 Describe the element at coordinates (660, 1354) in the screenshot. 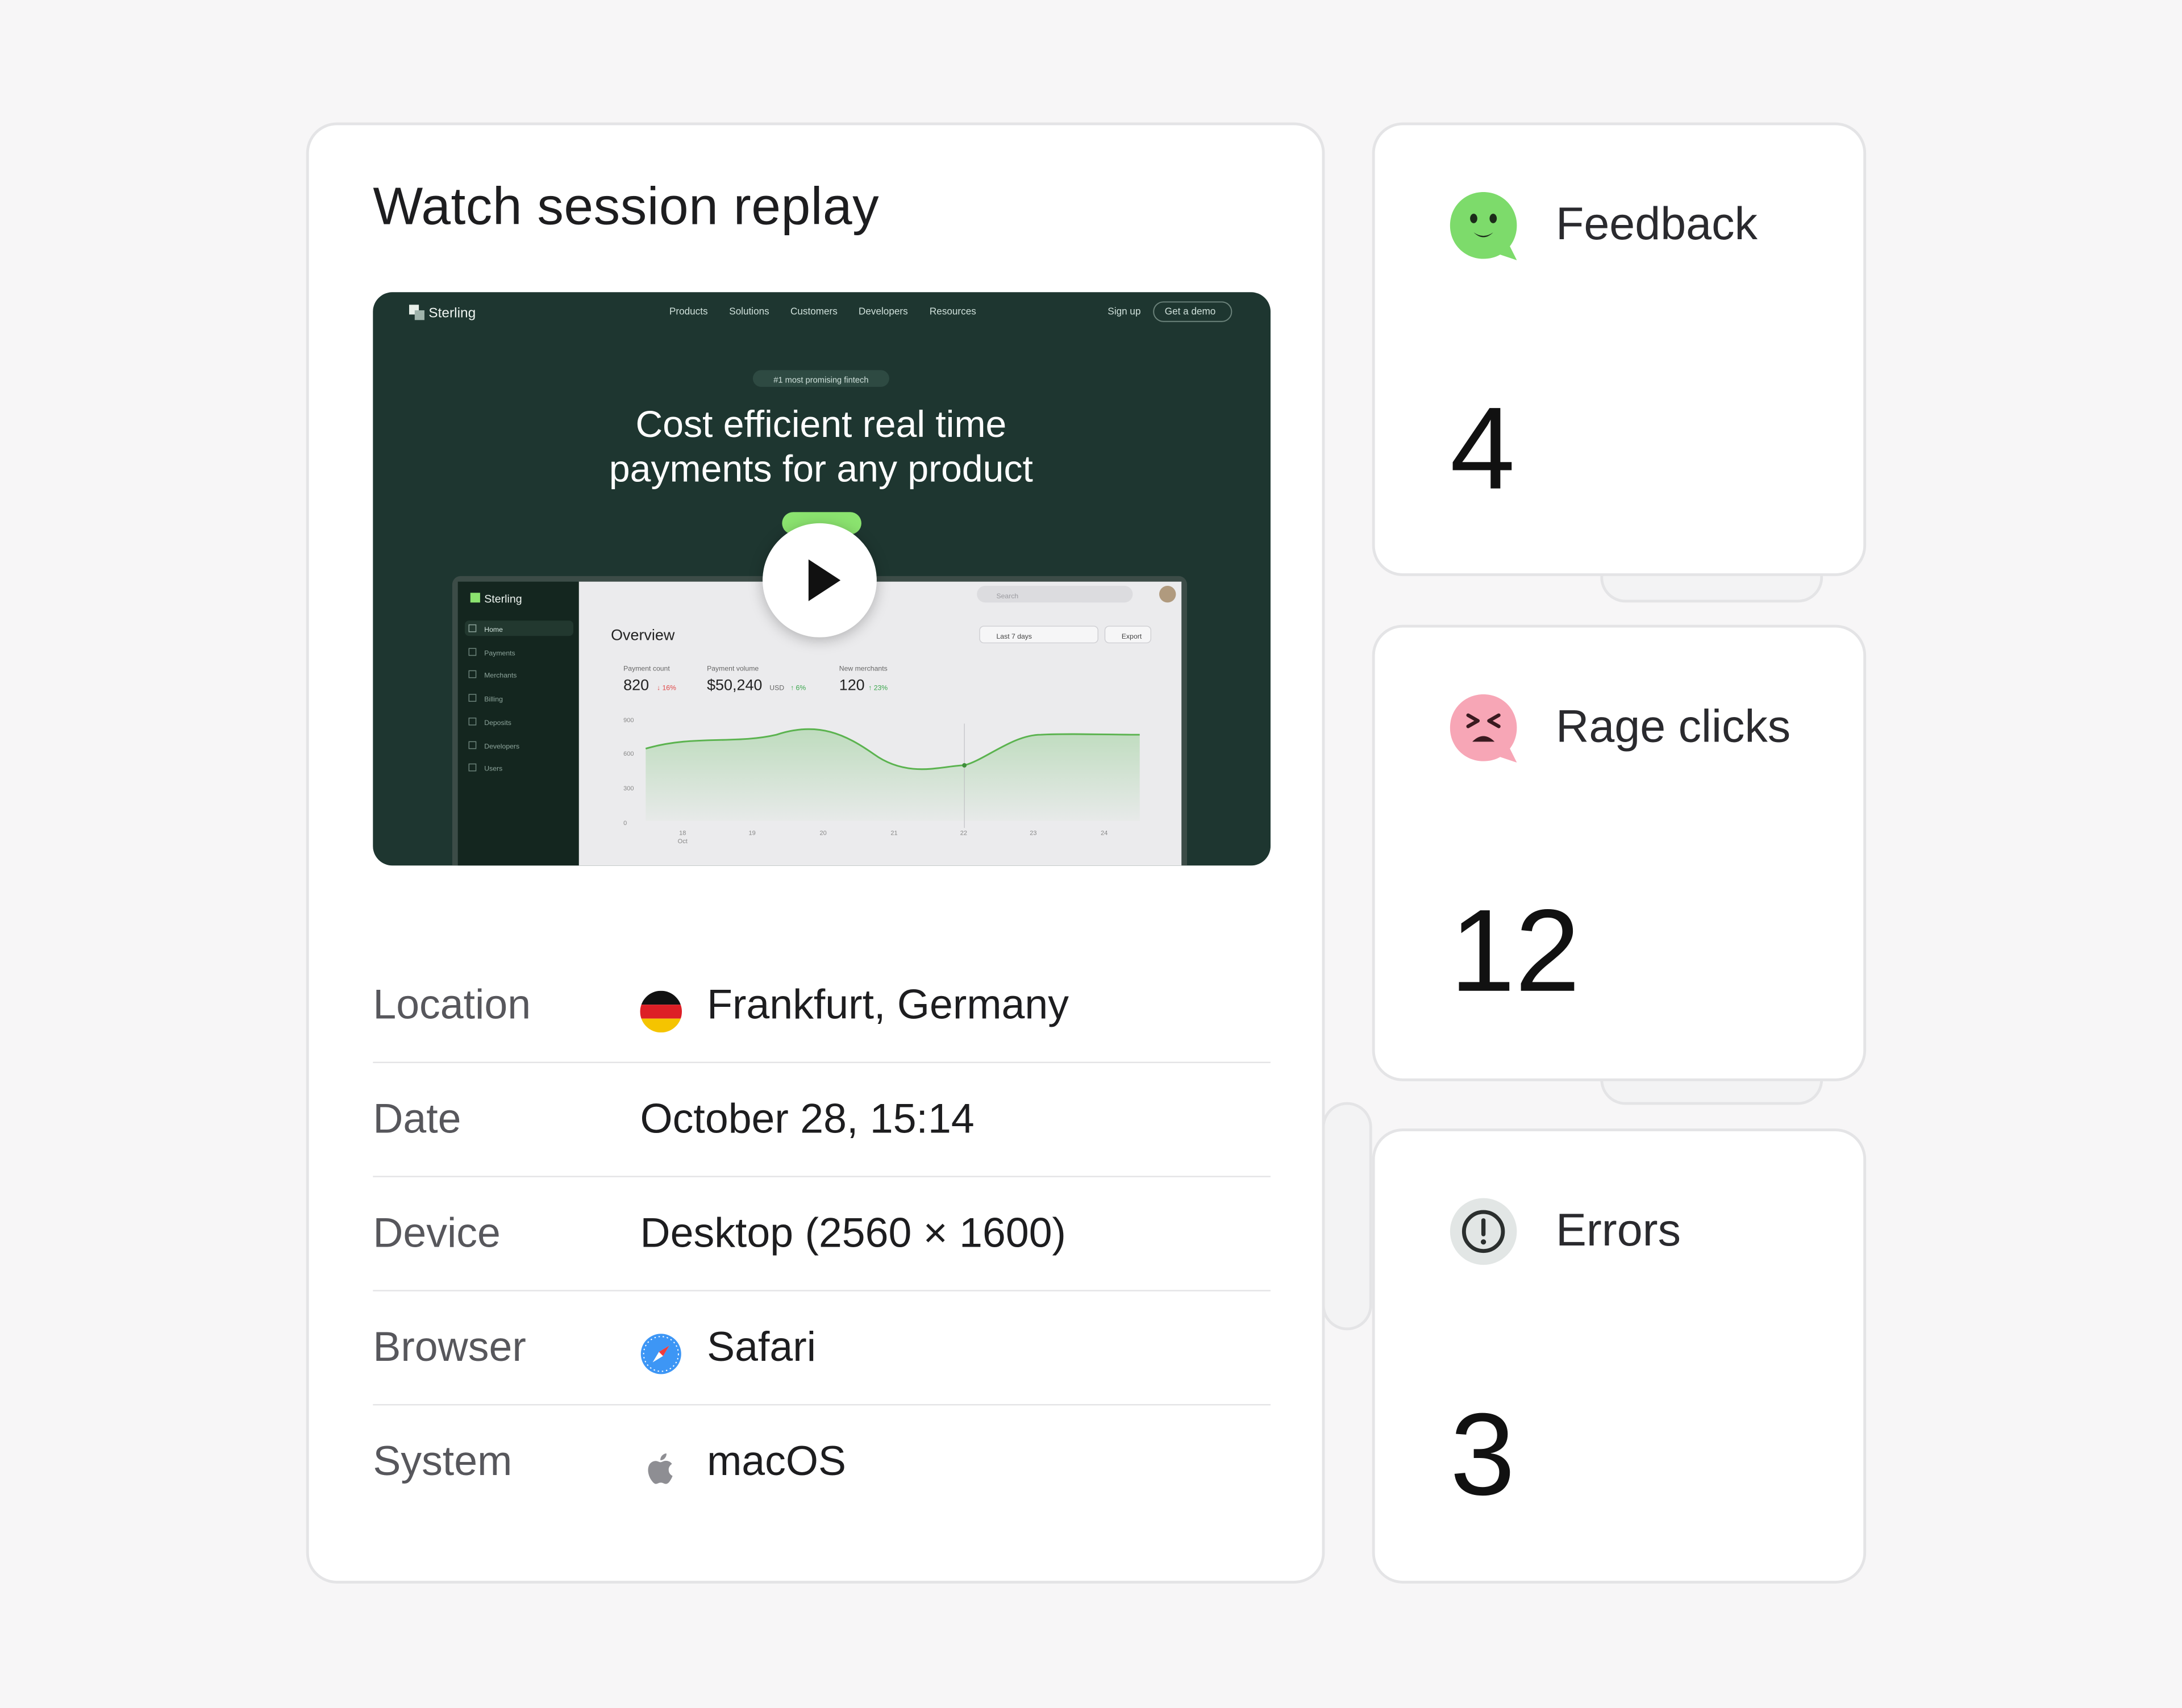

I see `safari-icon` at that location.